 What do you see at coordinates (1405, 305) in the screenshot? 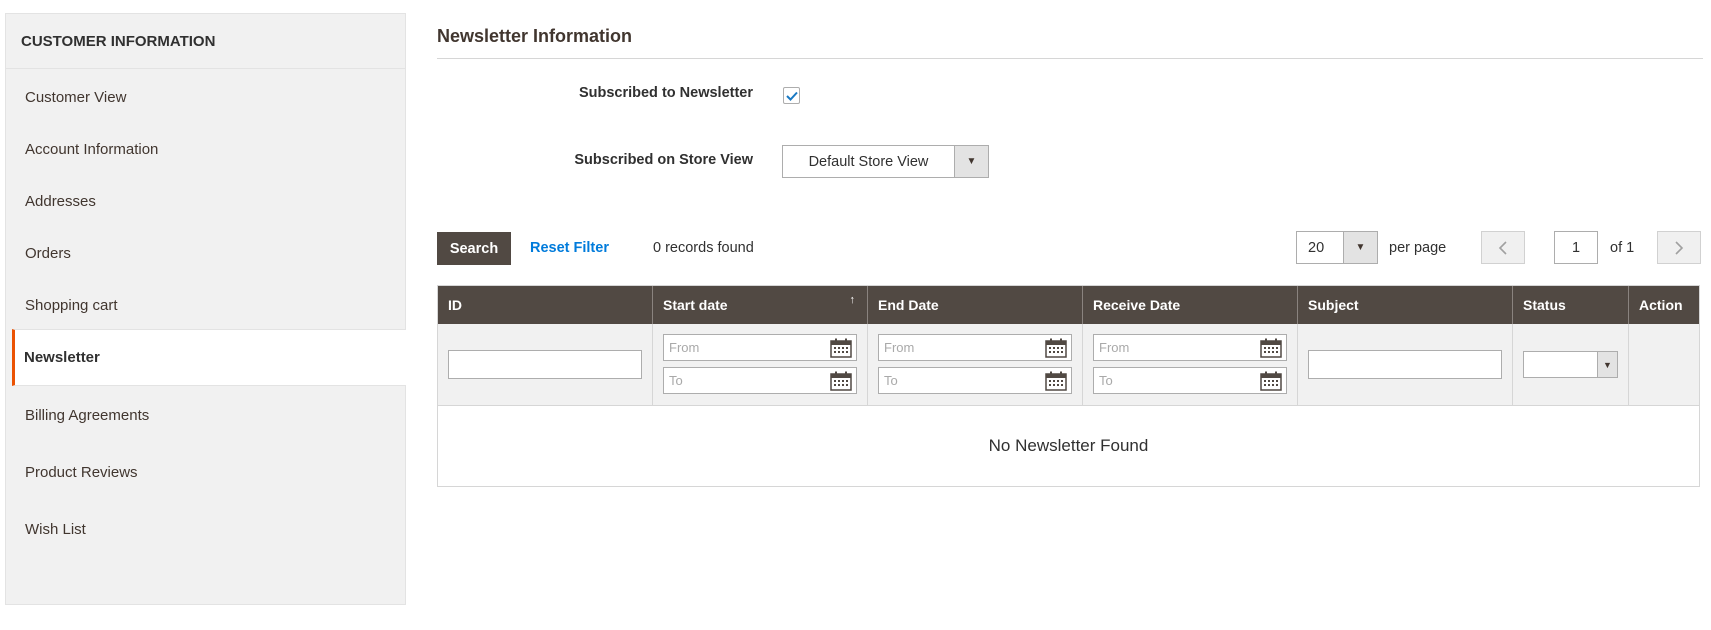
I see `column-header-subject: Subject` at bounding box center [1405, 305].